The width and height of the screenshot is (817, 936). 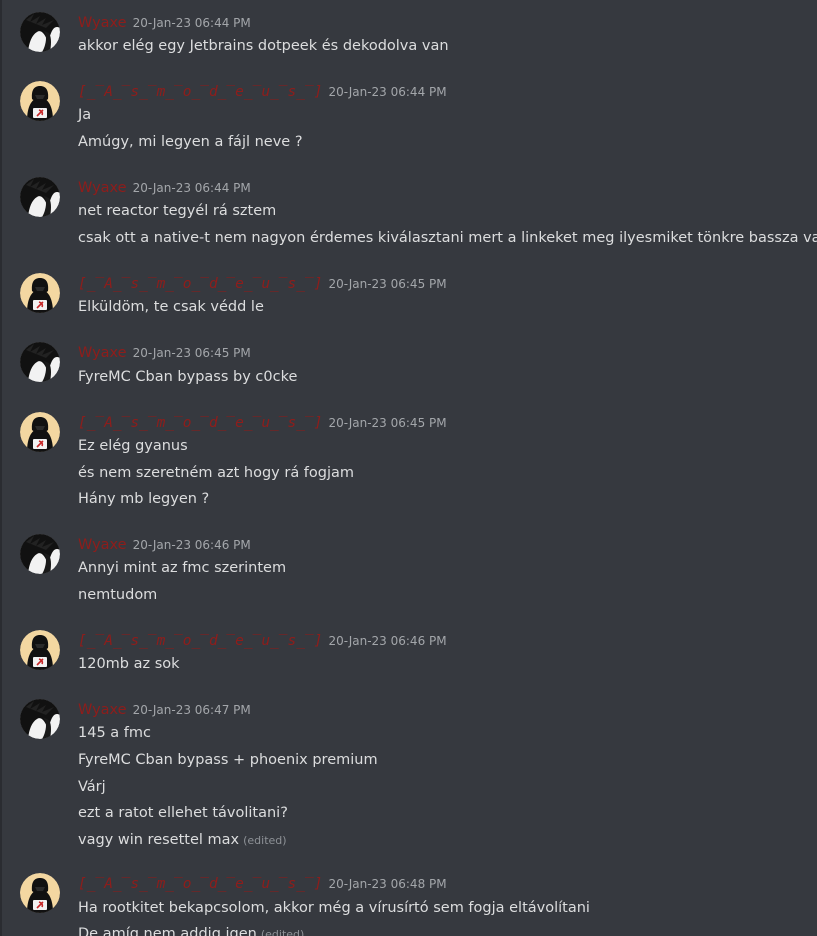 I want to click on message-header: Wyaxe 20-Jan-23 06:45 PM, so click(x=164, y=352).